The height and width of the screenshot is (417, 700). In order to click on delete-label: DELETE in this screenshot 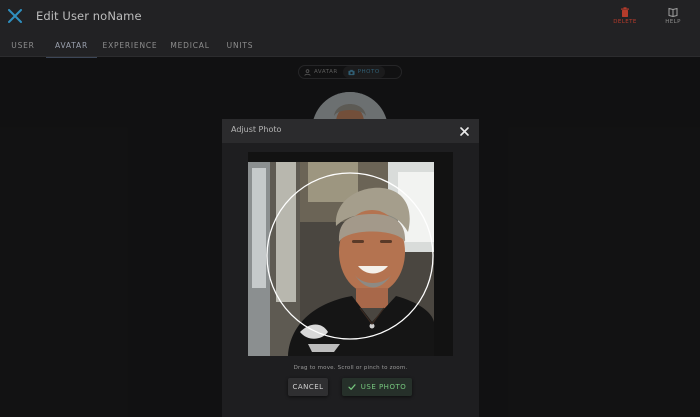, I will do `click(625, 22)`.